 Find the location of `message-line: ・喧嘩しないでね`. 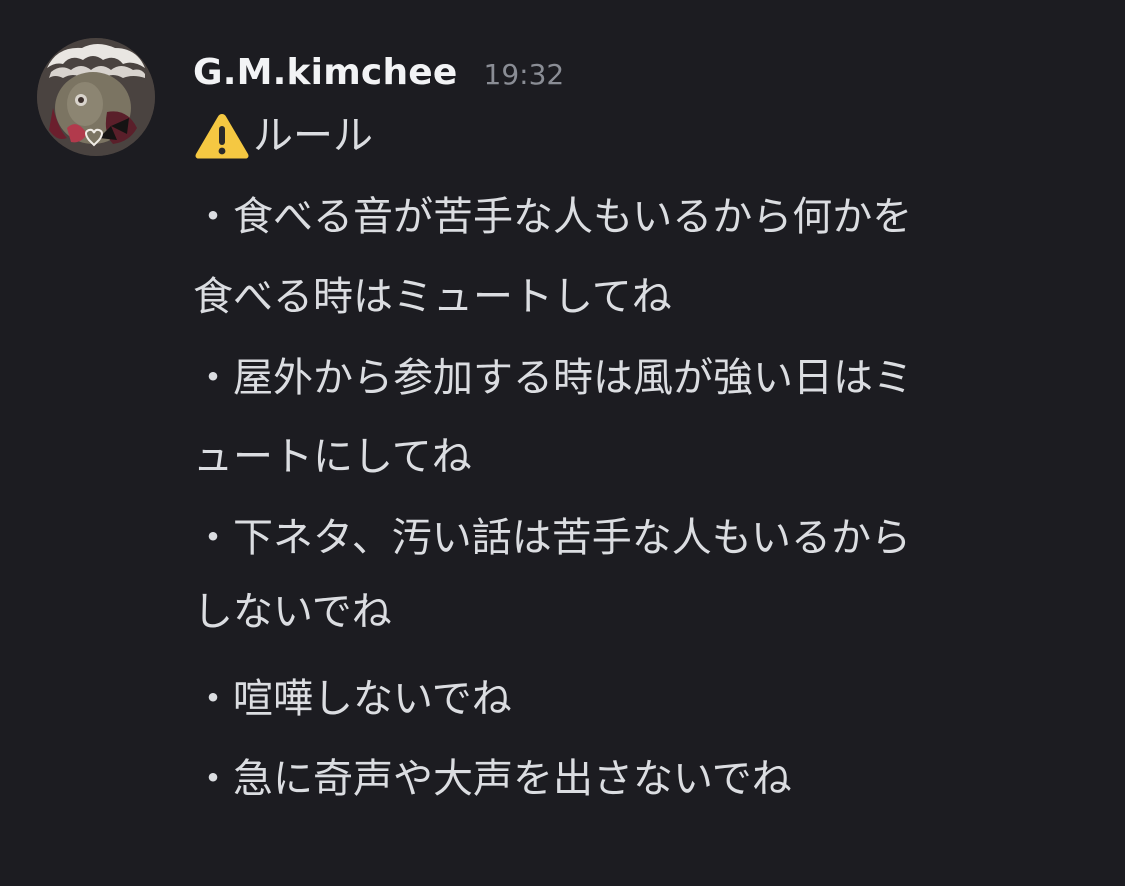

message-line: ・喧嘩しないでね is located at coordinates (352, 699).